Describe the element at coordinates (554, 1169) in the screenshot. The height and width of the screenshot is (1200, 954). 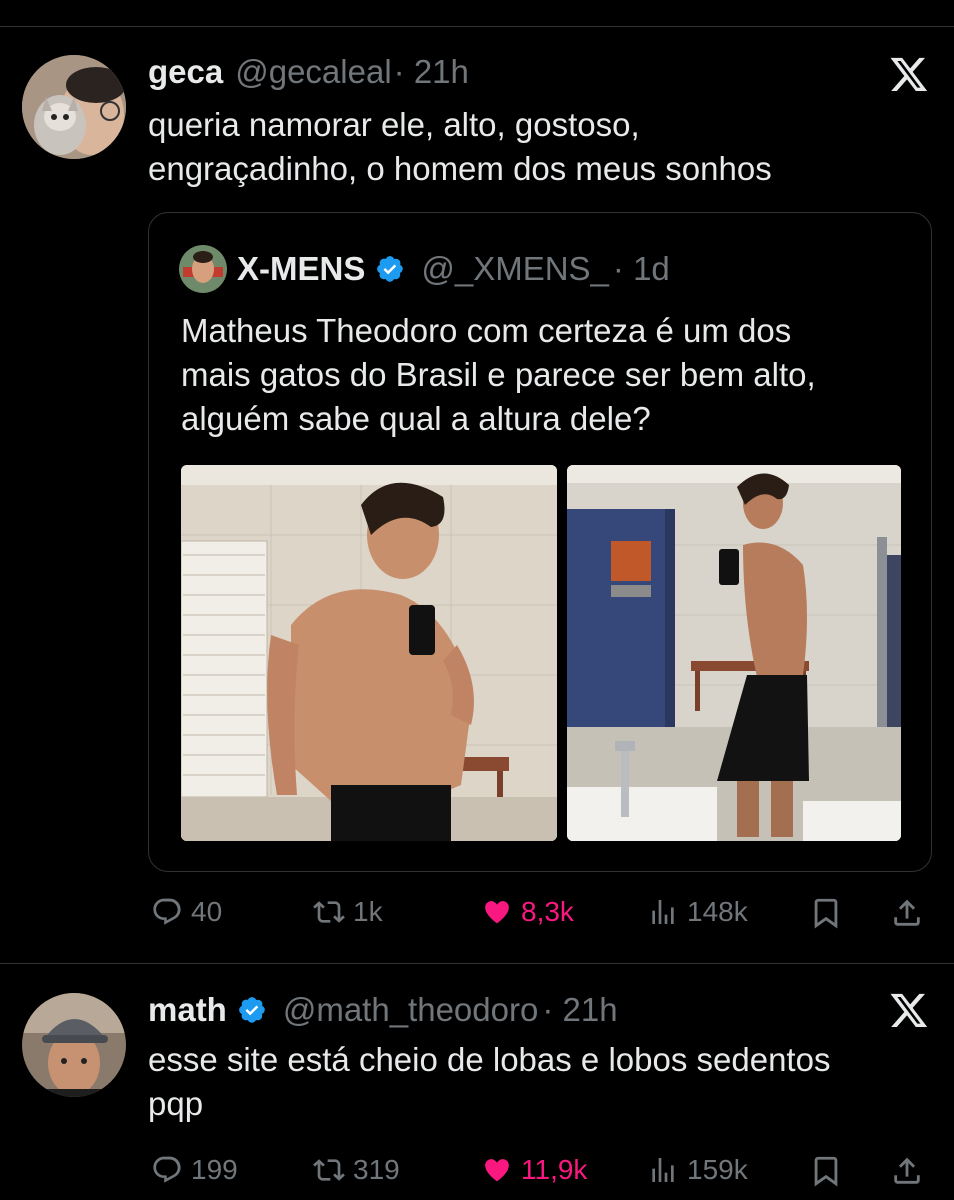
I see `like-count: 11,9k` at that location.